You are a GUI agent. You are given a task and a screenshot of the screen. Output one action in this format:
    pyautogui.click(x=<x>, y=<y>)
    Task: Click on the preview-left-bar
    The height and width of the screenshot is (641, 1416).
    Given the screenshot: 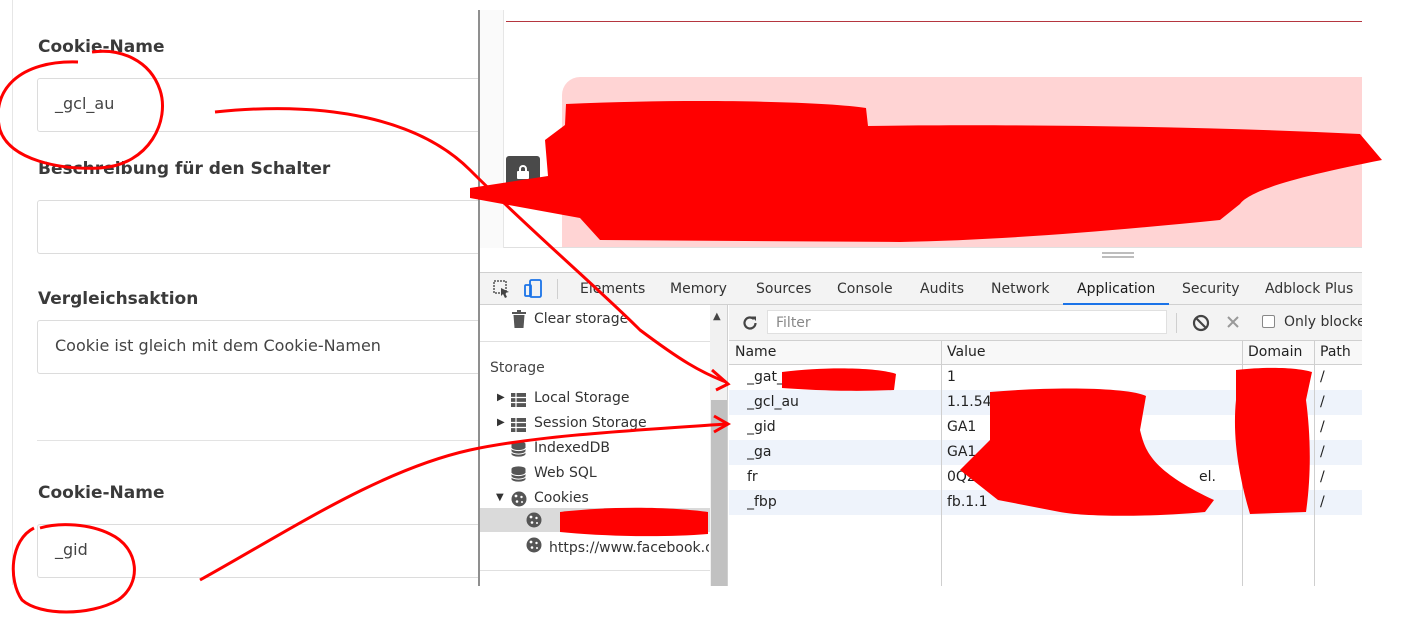 What is the action you would take?
    pyautogui.click(x=492, y=129)
    